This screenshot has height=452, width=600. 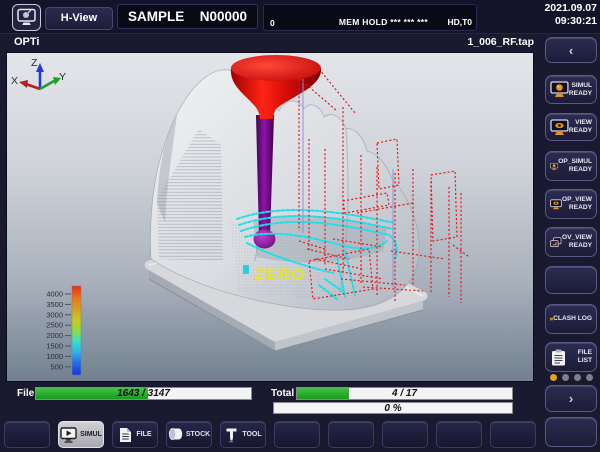 I want to click on sidebar-button-op-view-ready: OP_VIEW READY, so click(x=571, y=204).